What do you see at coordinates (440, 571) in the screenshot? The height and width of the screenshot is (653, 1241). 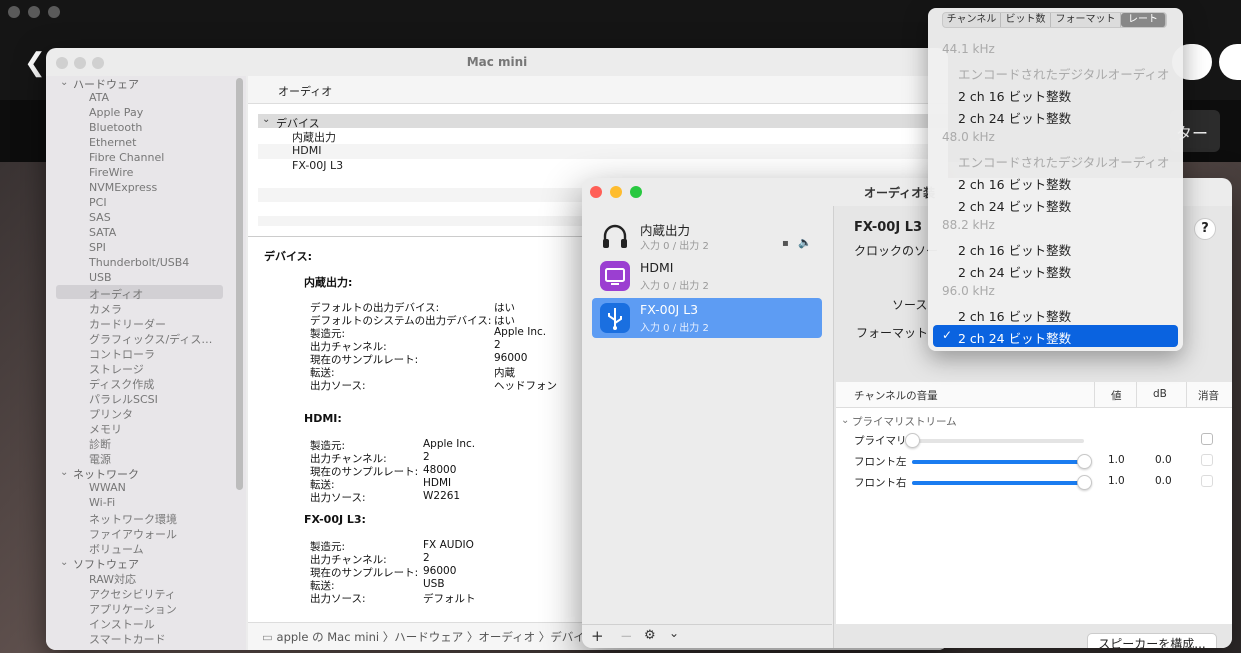 I see `detail-value: 96000` at bounding box center [440, 571].